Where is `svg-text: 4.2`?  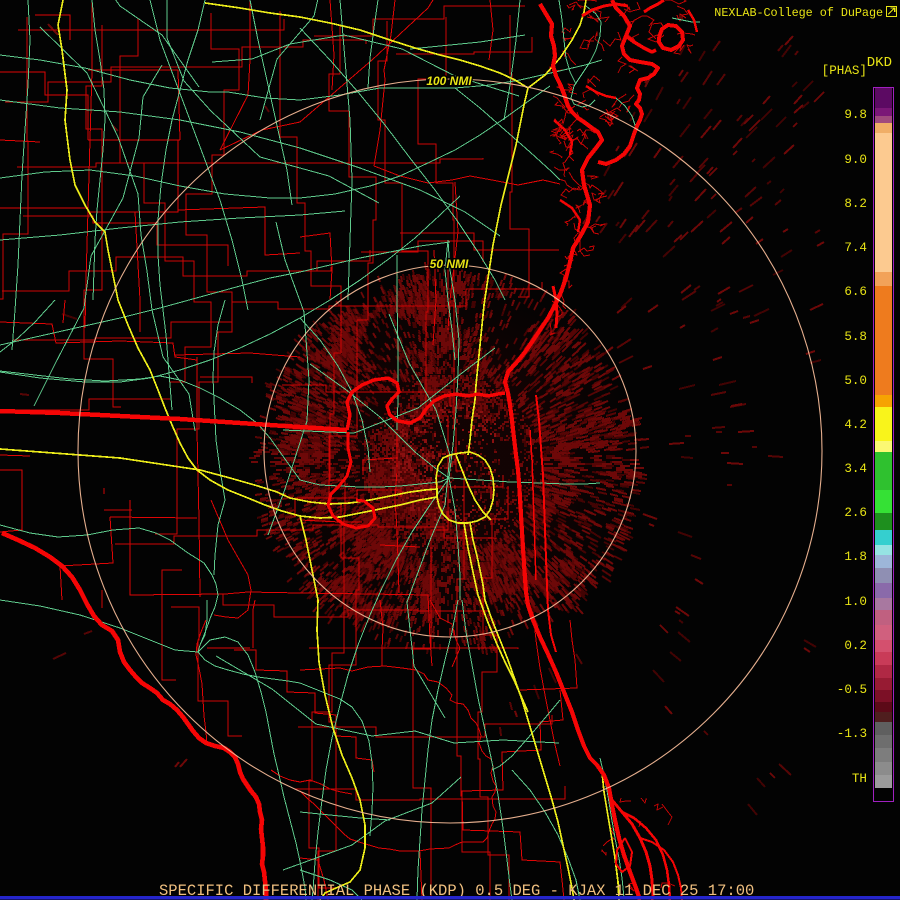 svg-text: 4.2 is located at coordinates (855, 425).